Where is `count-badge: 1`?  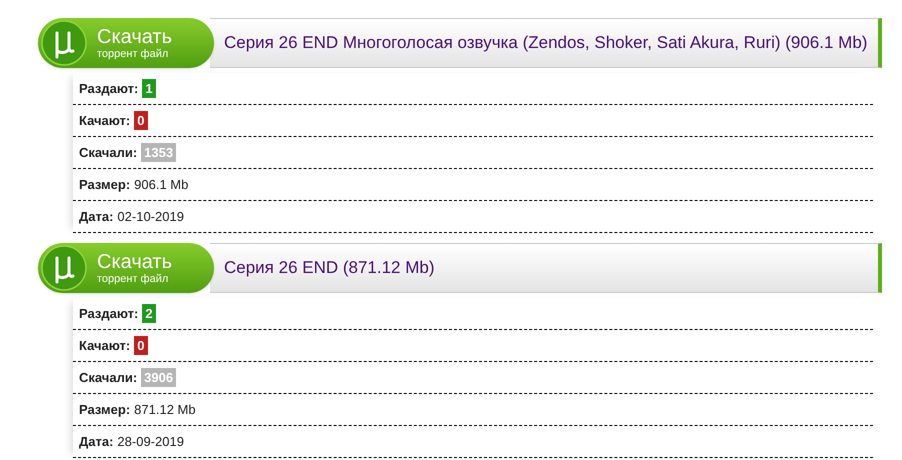 count-badge: 1 is located at coordinates (149, 88).